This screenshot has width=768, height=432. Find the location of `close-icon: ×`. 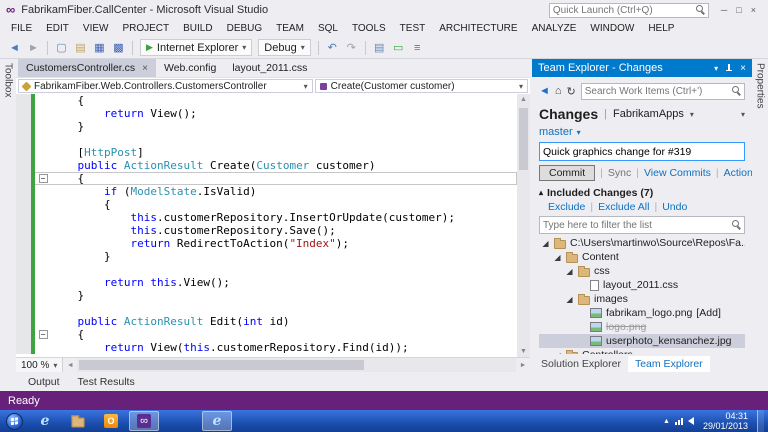

close-icon: × is located at coordinates (743, 68).